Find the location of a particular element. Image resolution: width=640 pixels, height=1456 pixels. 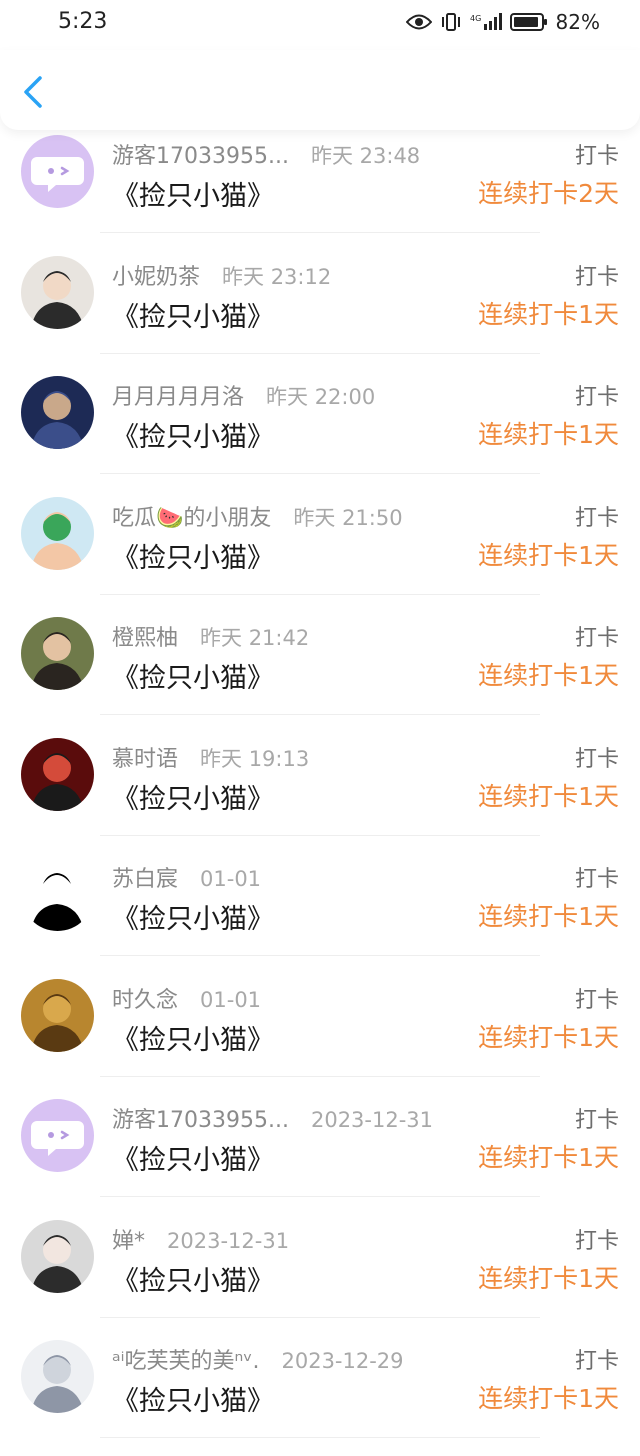

user-name: 婵* is located at coordinates (128, 1241).